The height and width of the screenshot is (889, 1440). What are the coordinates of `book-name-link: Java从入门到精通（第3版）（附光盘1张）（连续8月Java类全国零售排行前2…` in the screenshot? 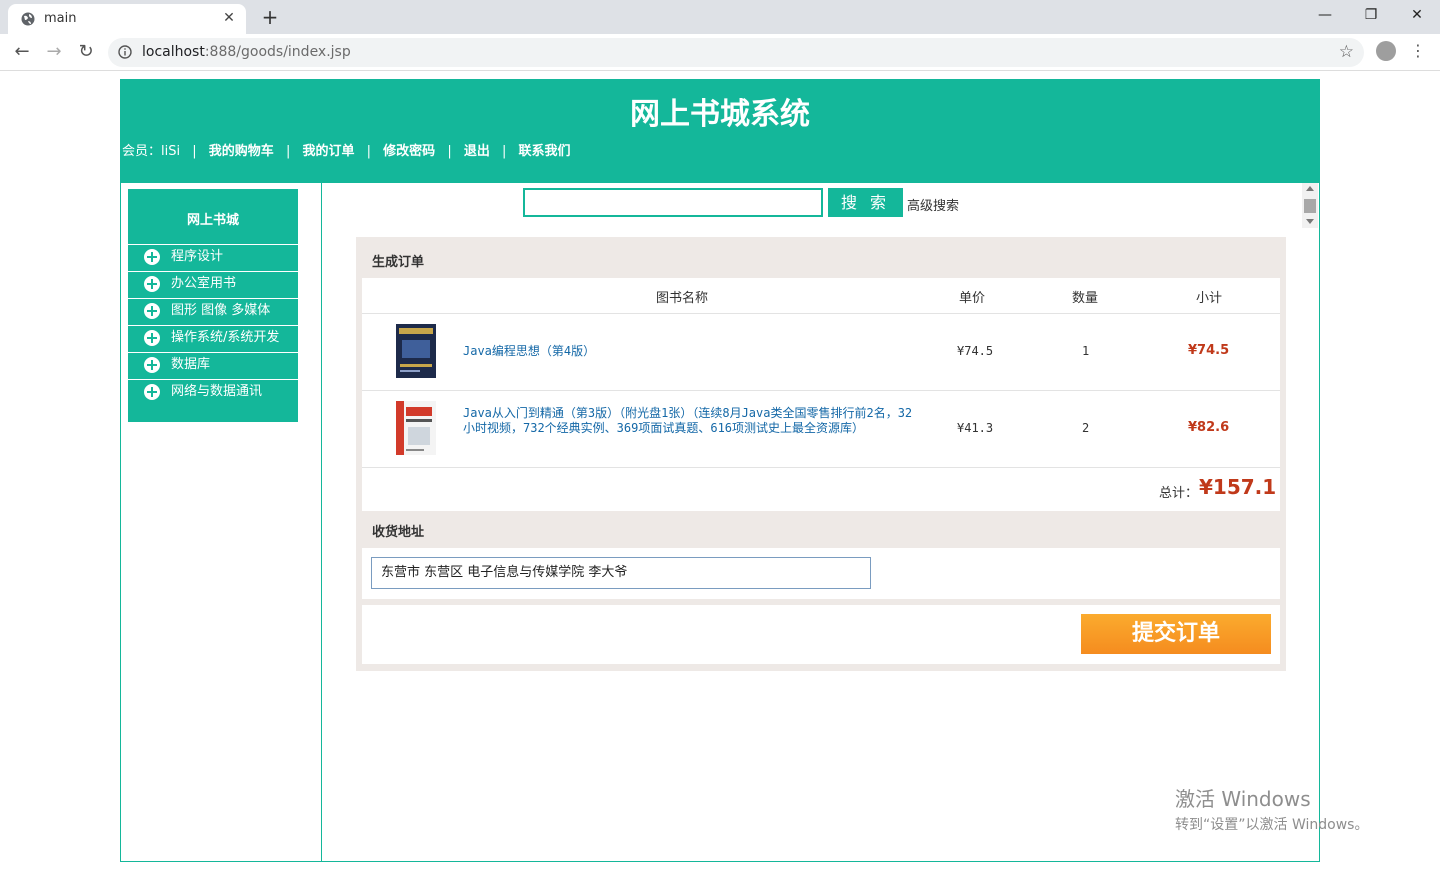 It's located at (688, 421).